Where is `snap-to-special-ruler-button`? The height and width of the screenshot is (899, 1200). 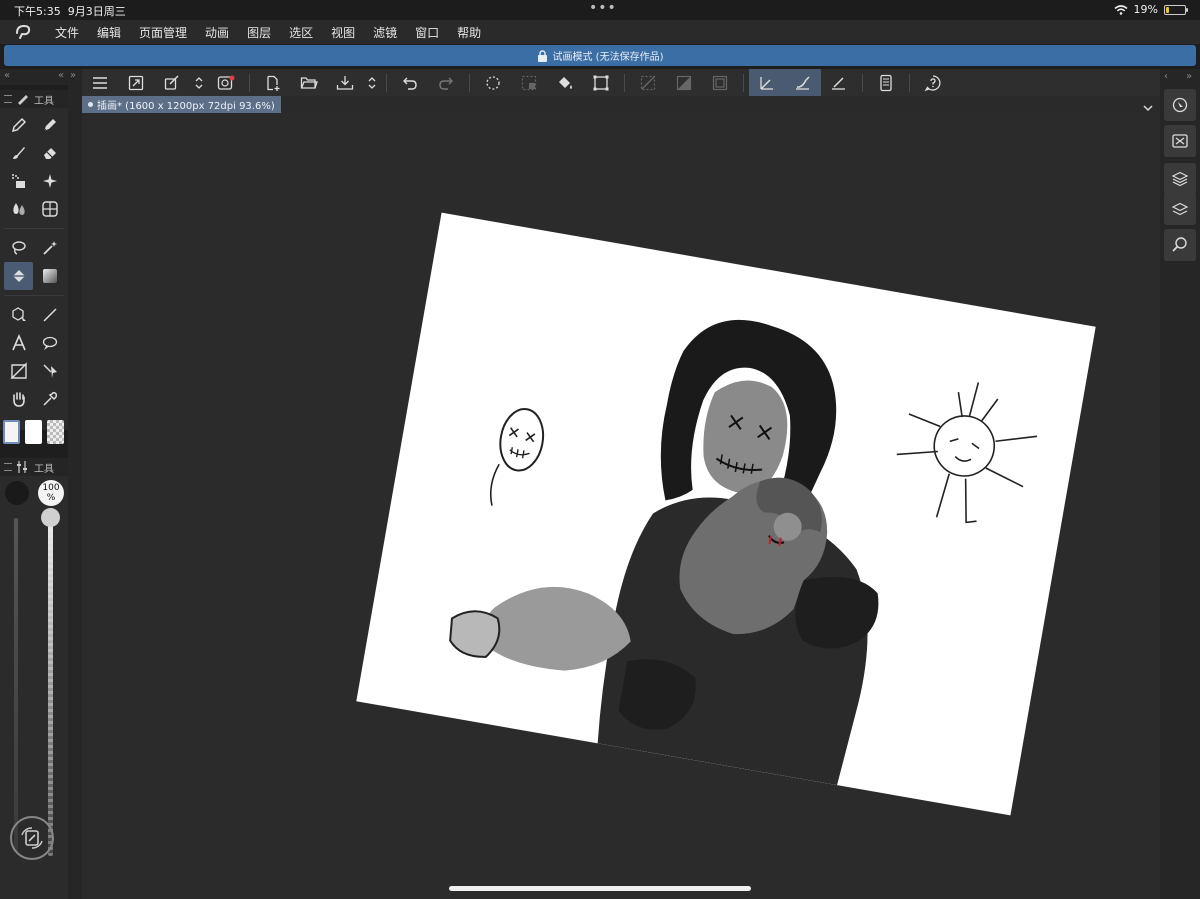 snap-to-special-ruler-button is located at coordinates (803, 82).